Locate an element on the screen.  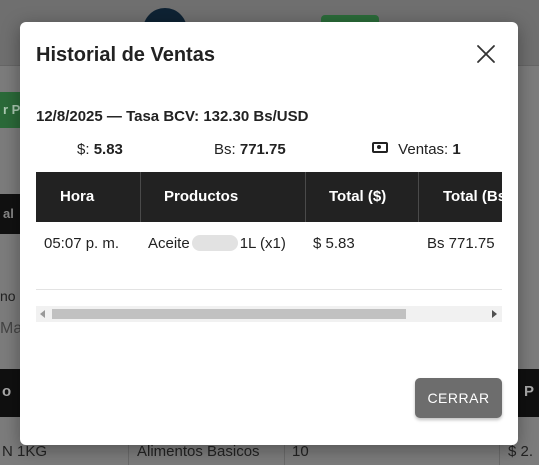
redacted-text is located at coordinates (214, 243).